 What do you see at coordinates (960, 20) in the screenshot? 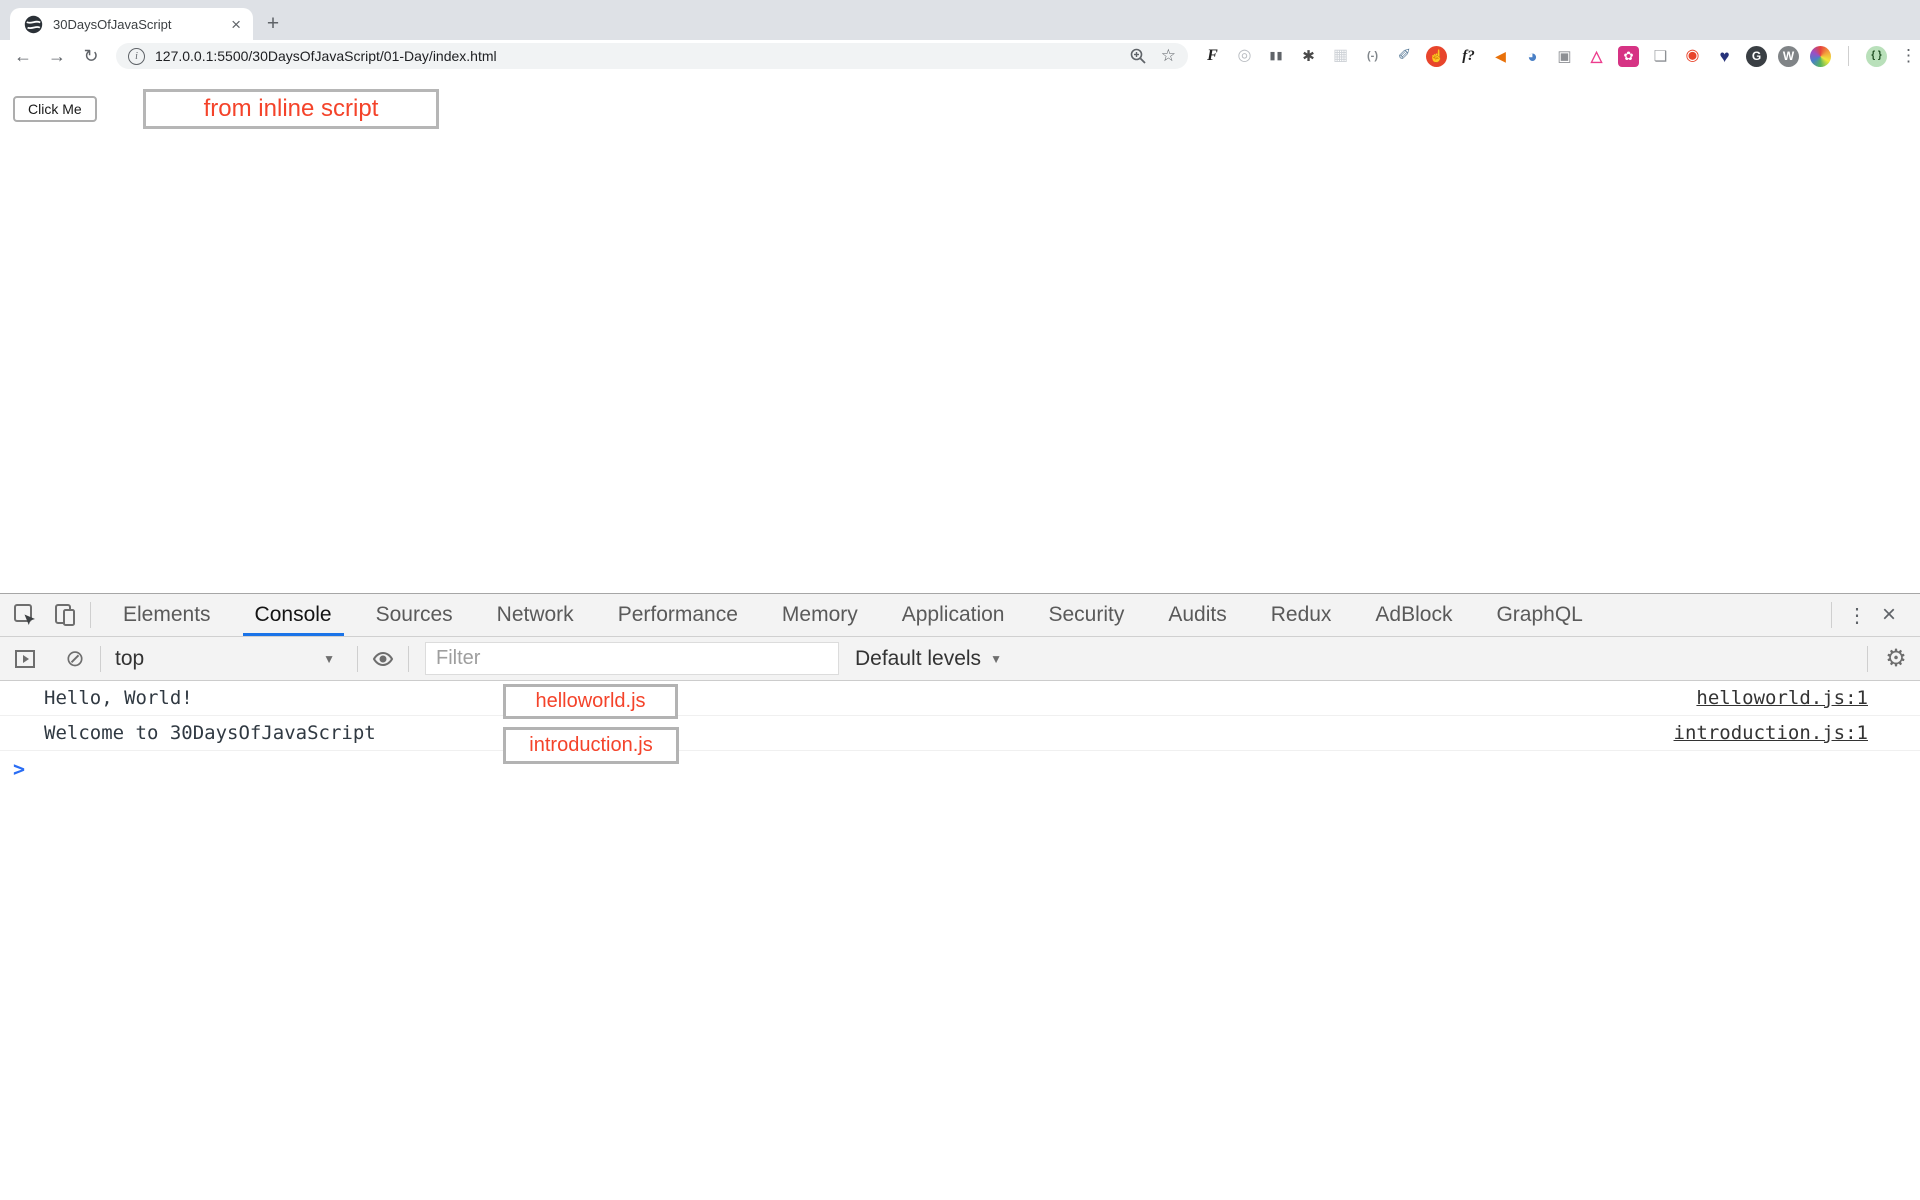
I see `tab-strip: 30DaysOfJavaScript × +` at bounding box center [960, 20].